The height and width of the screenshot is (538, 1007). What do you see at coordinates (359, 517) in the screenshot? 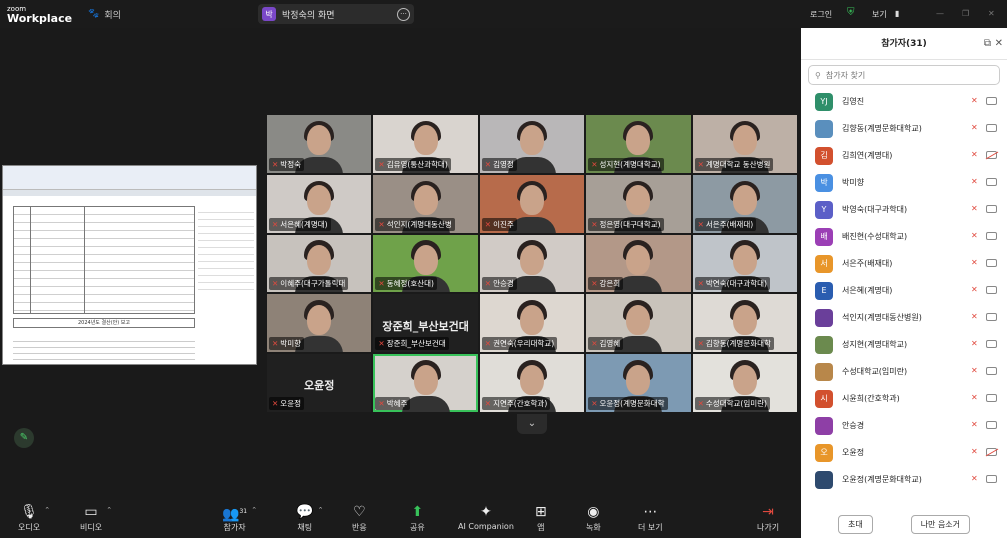
I see `react-button: ♡ 반응` at bounding box center [359, 517].